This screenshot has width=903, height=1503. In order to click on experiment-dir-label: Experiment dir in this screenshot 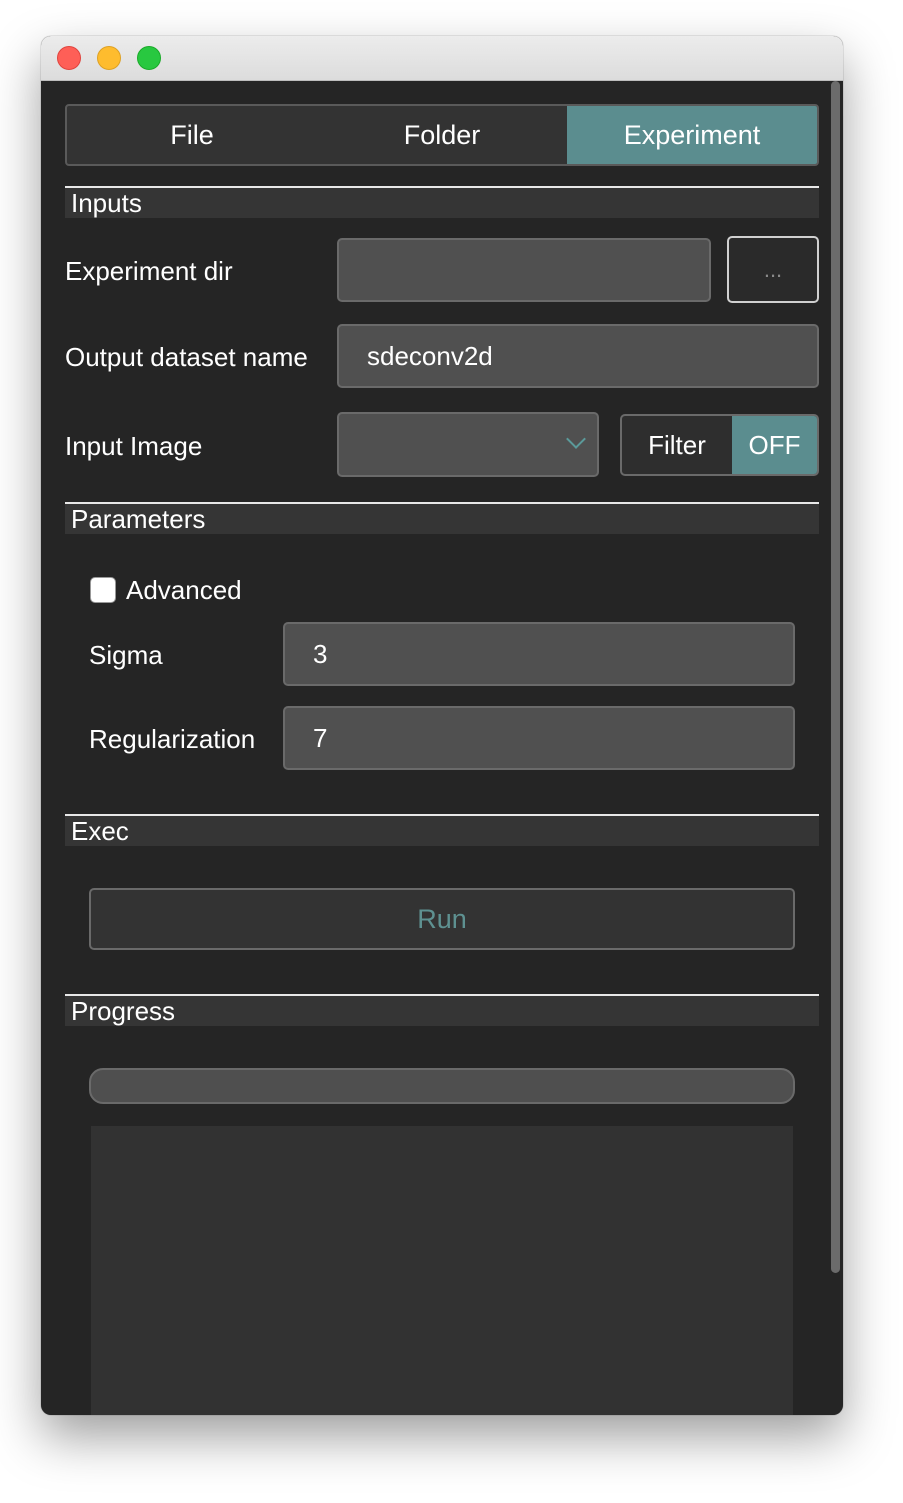, I will do `click(149, 271)`.